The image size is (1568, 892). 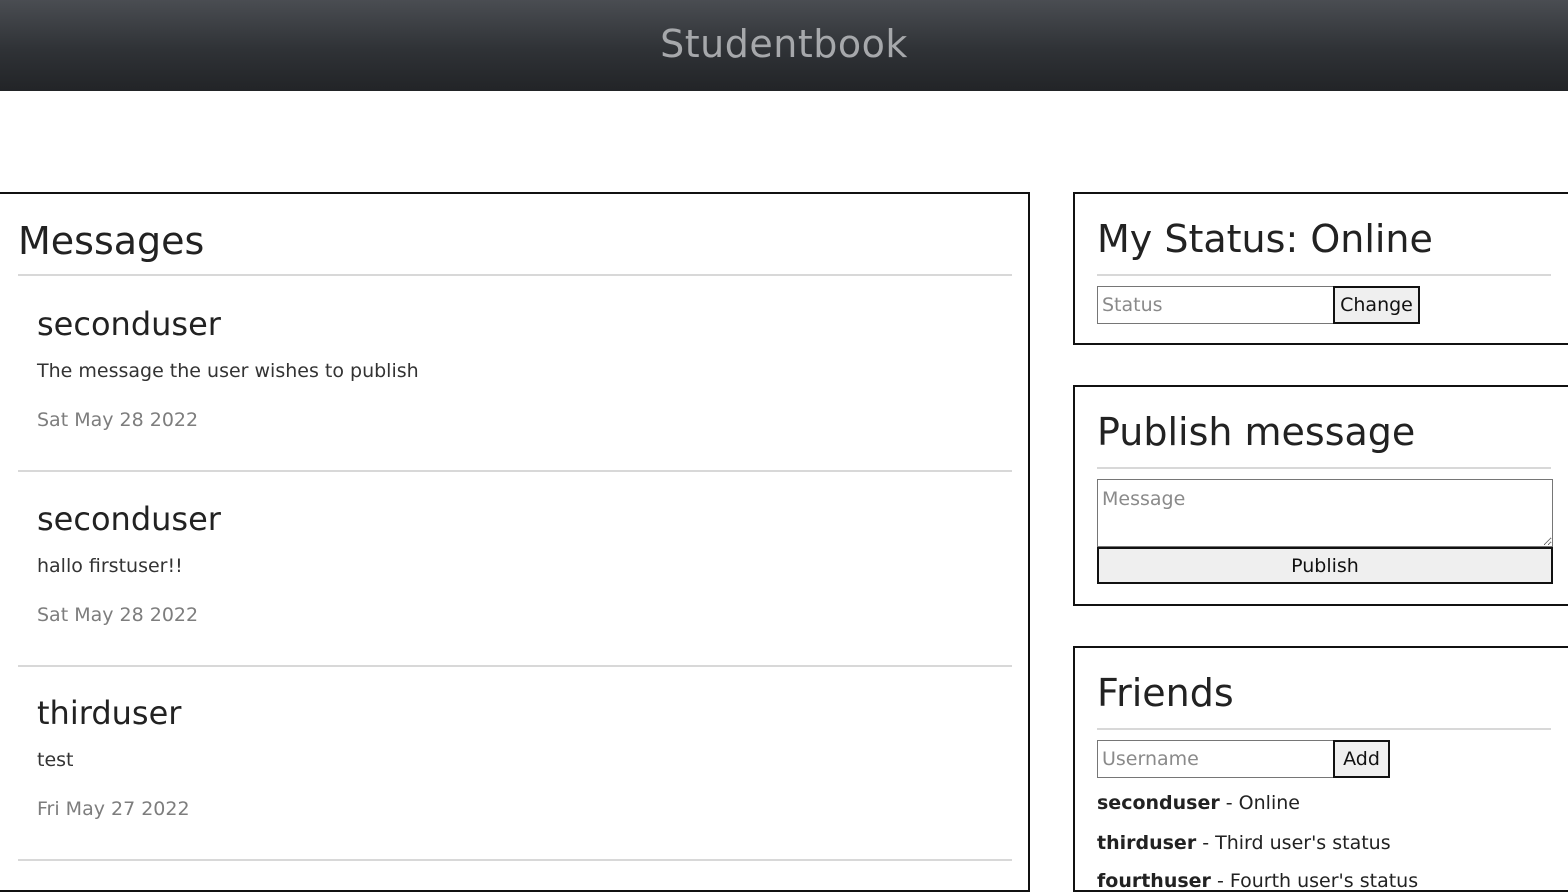 I want to click on messages-heading: Messages, so click(x=111, y=241).